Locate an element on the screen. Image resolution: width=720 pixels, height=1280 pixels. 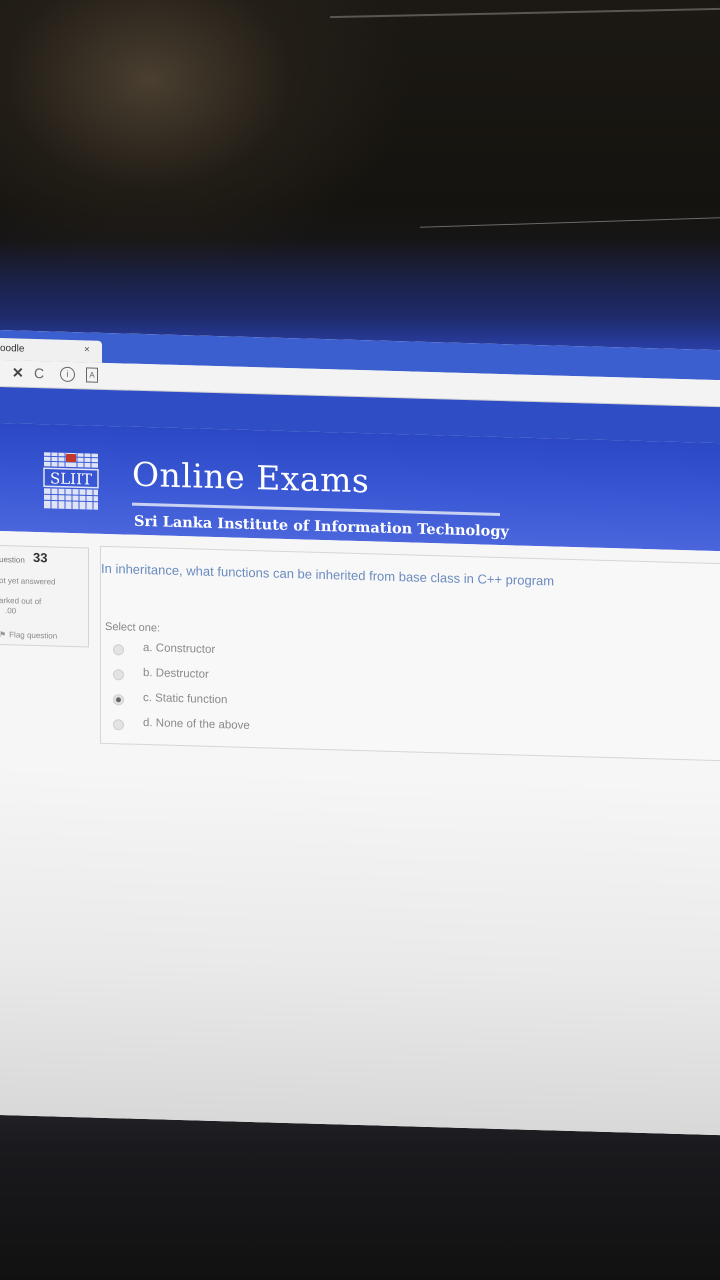
page-icon: A is located at coordinates (92, 375).